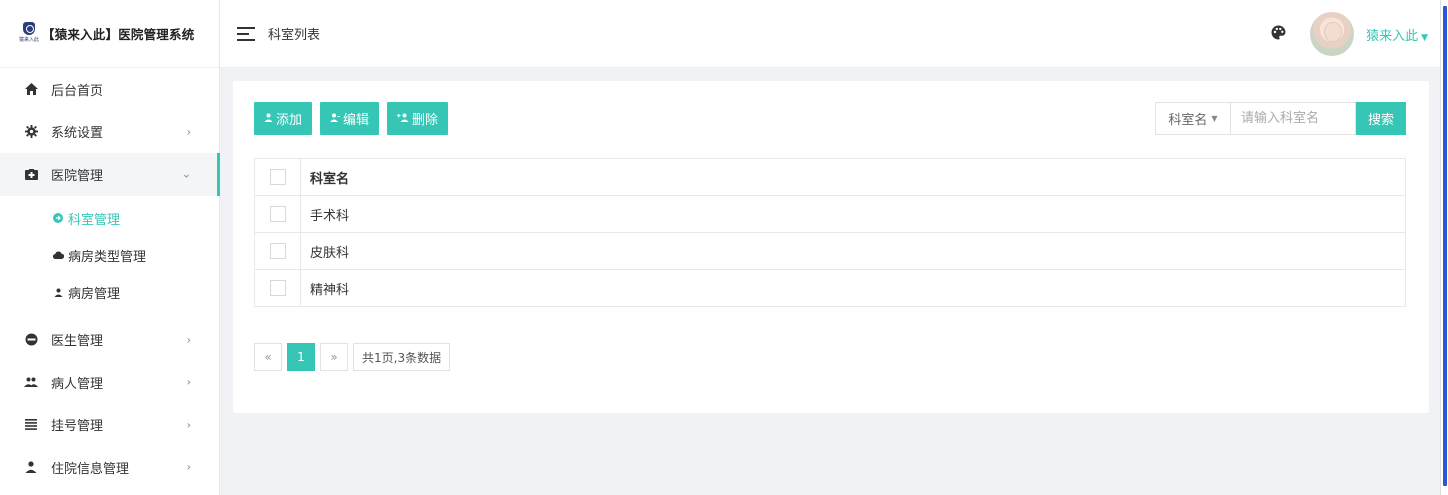 The image size is (1448, 495). I want to click on doctor-icon, so click(31, 340).